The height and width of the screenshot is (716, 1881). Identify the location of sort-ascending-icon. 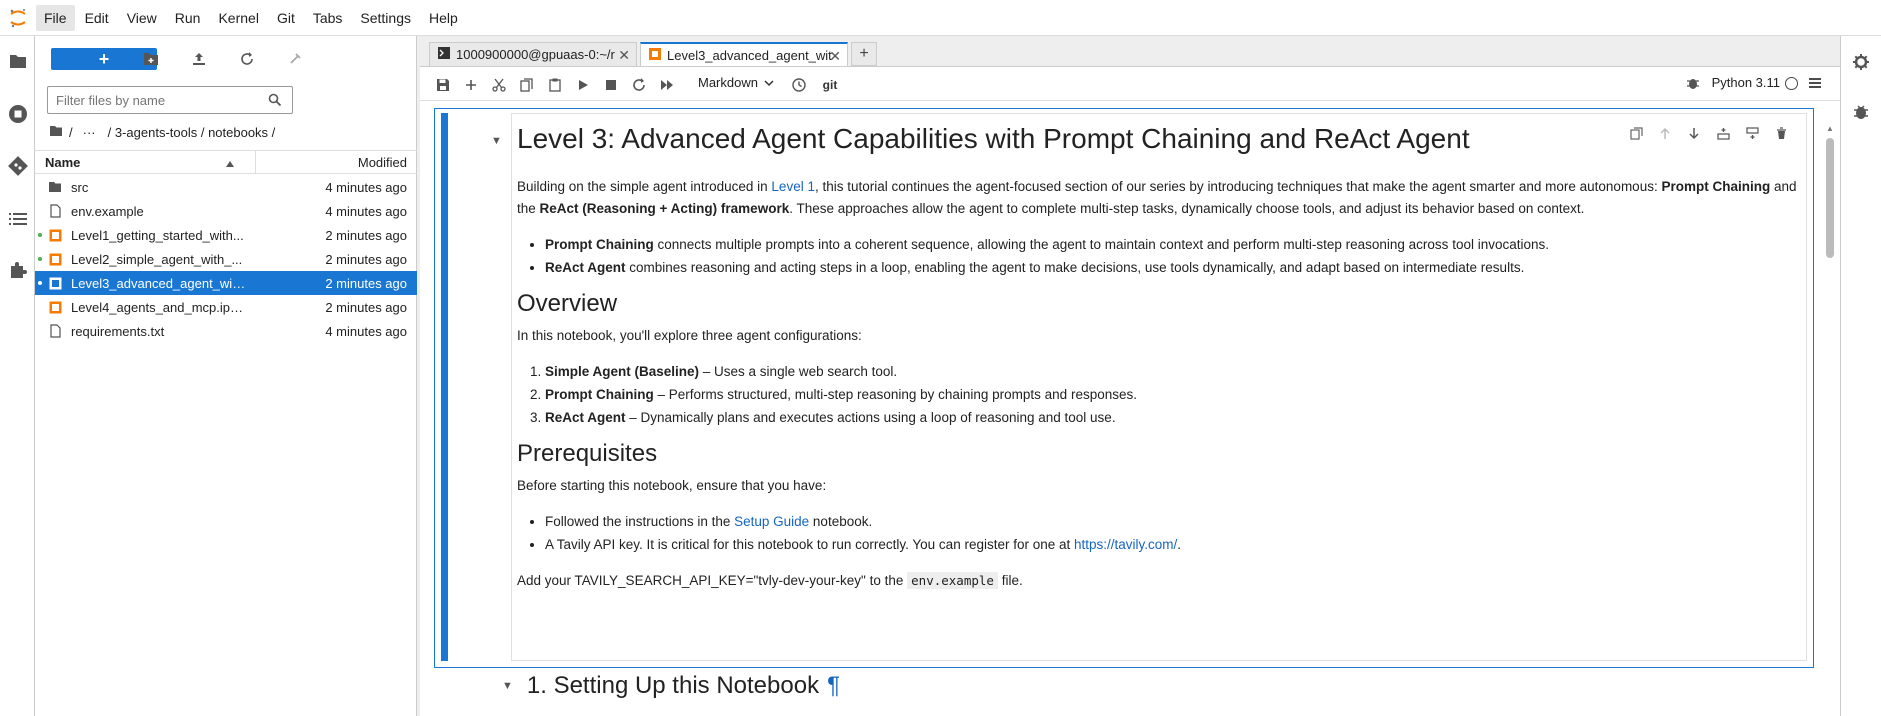
(230, 163).